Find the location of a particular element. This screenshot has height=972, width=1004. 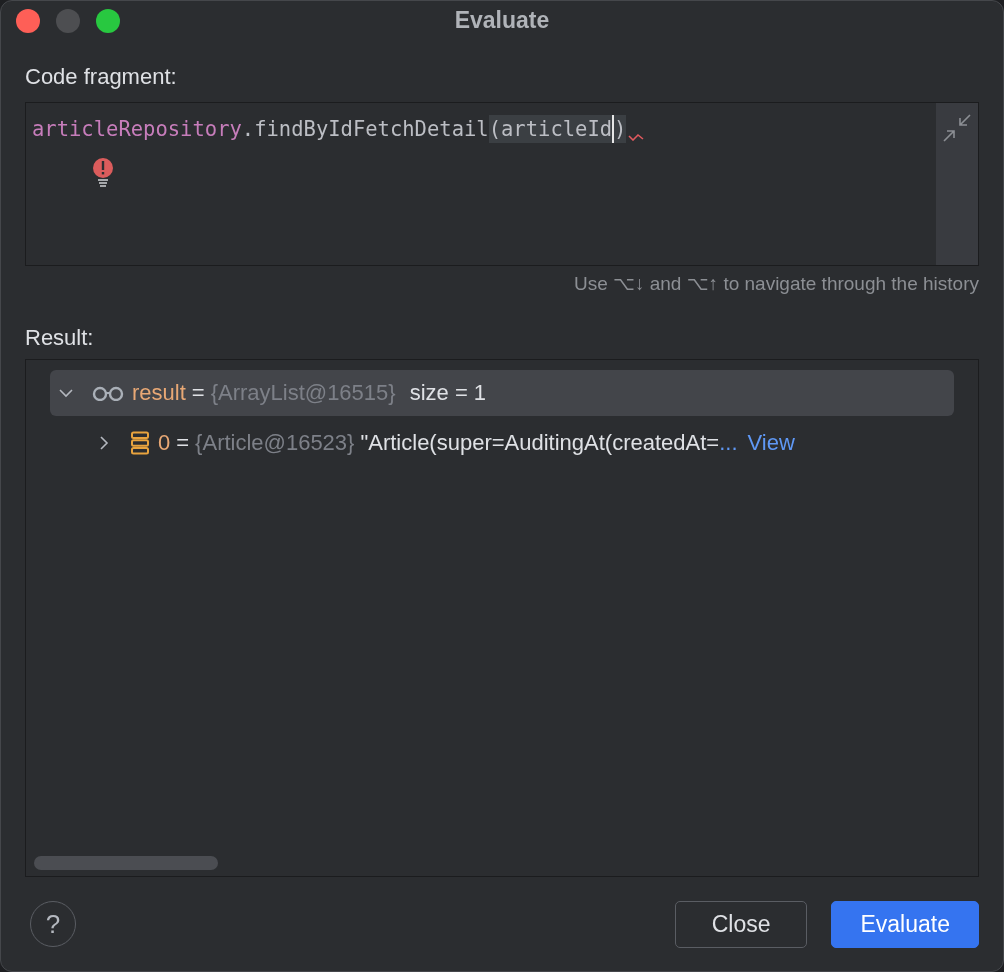

code-token: (articleId is located at coordinates (550, 129).